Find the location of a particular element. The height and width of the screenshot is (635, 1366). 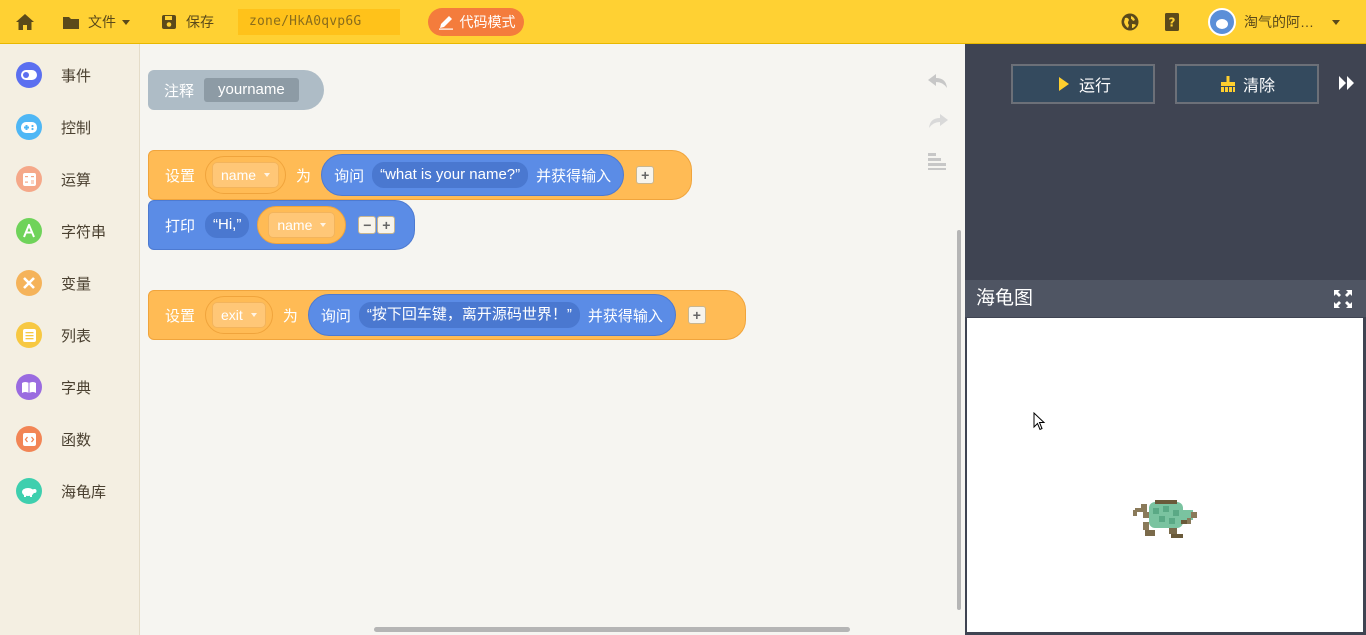

set-variable-block: 设置 exit 为 询问 “按下回车键，离开源码世界！” 并获得输入 + is located at coordinates (447, 315).